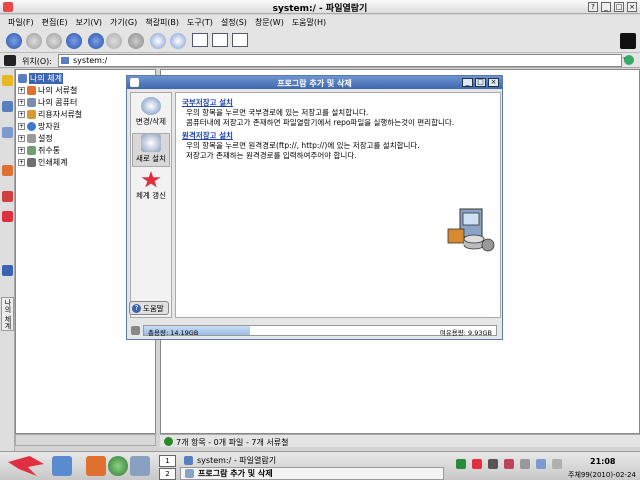 The height and width of the screenshot is (480, 640). Describe the element at coordinates (54, 41) in the screenshot. I see `up-icon` at that location.